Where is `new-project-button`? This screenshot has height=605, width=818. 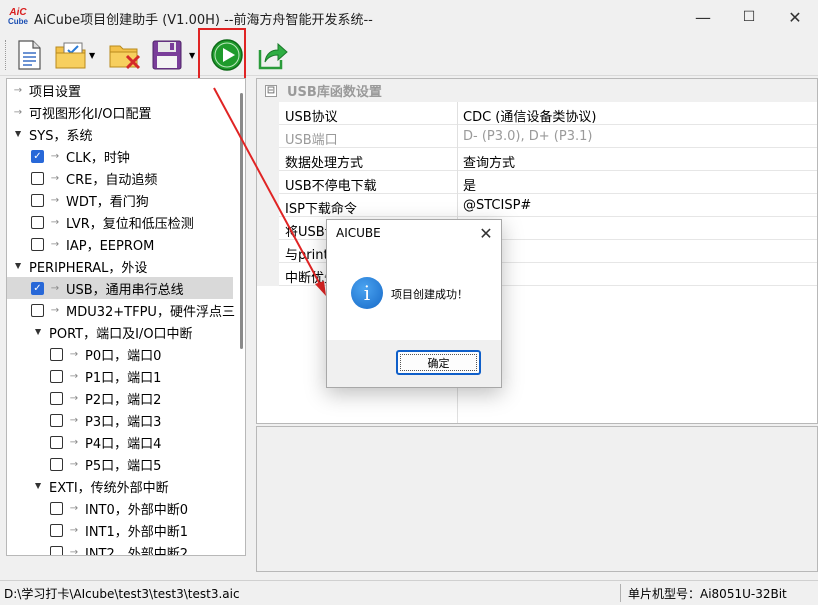 new-project-button is located at coordinates (29, 55).